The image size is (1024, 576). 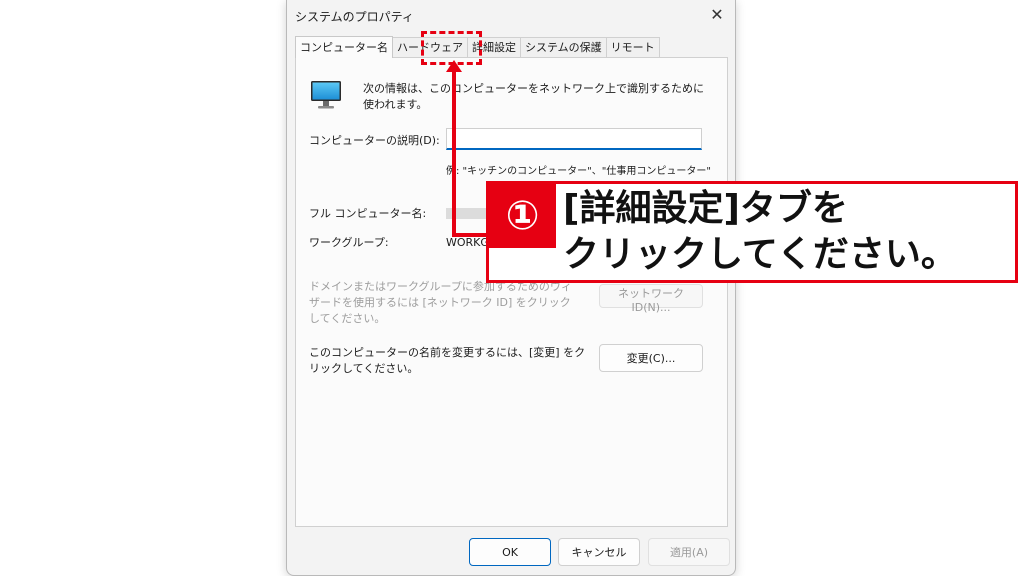 What do you see at coordinates (574, 139) in the screenshot?
I see `description-input` at bounding box center [574, 139].